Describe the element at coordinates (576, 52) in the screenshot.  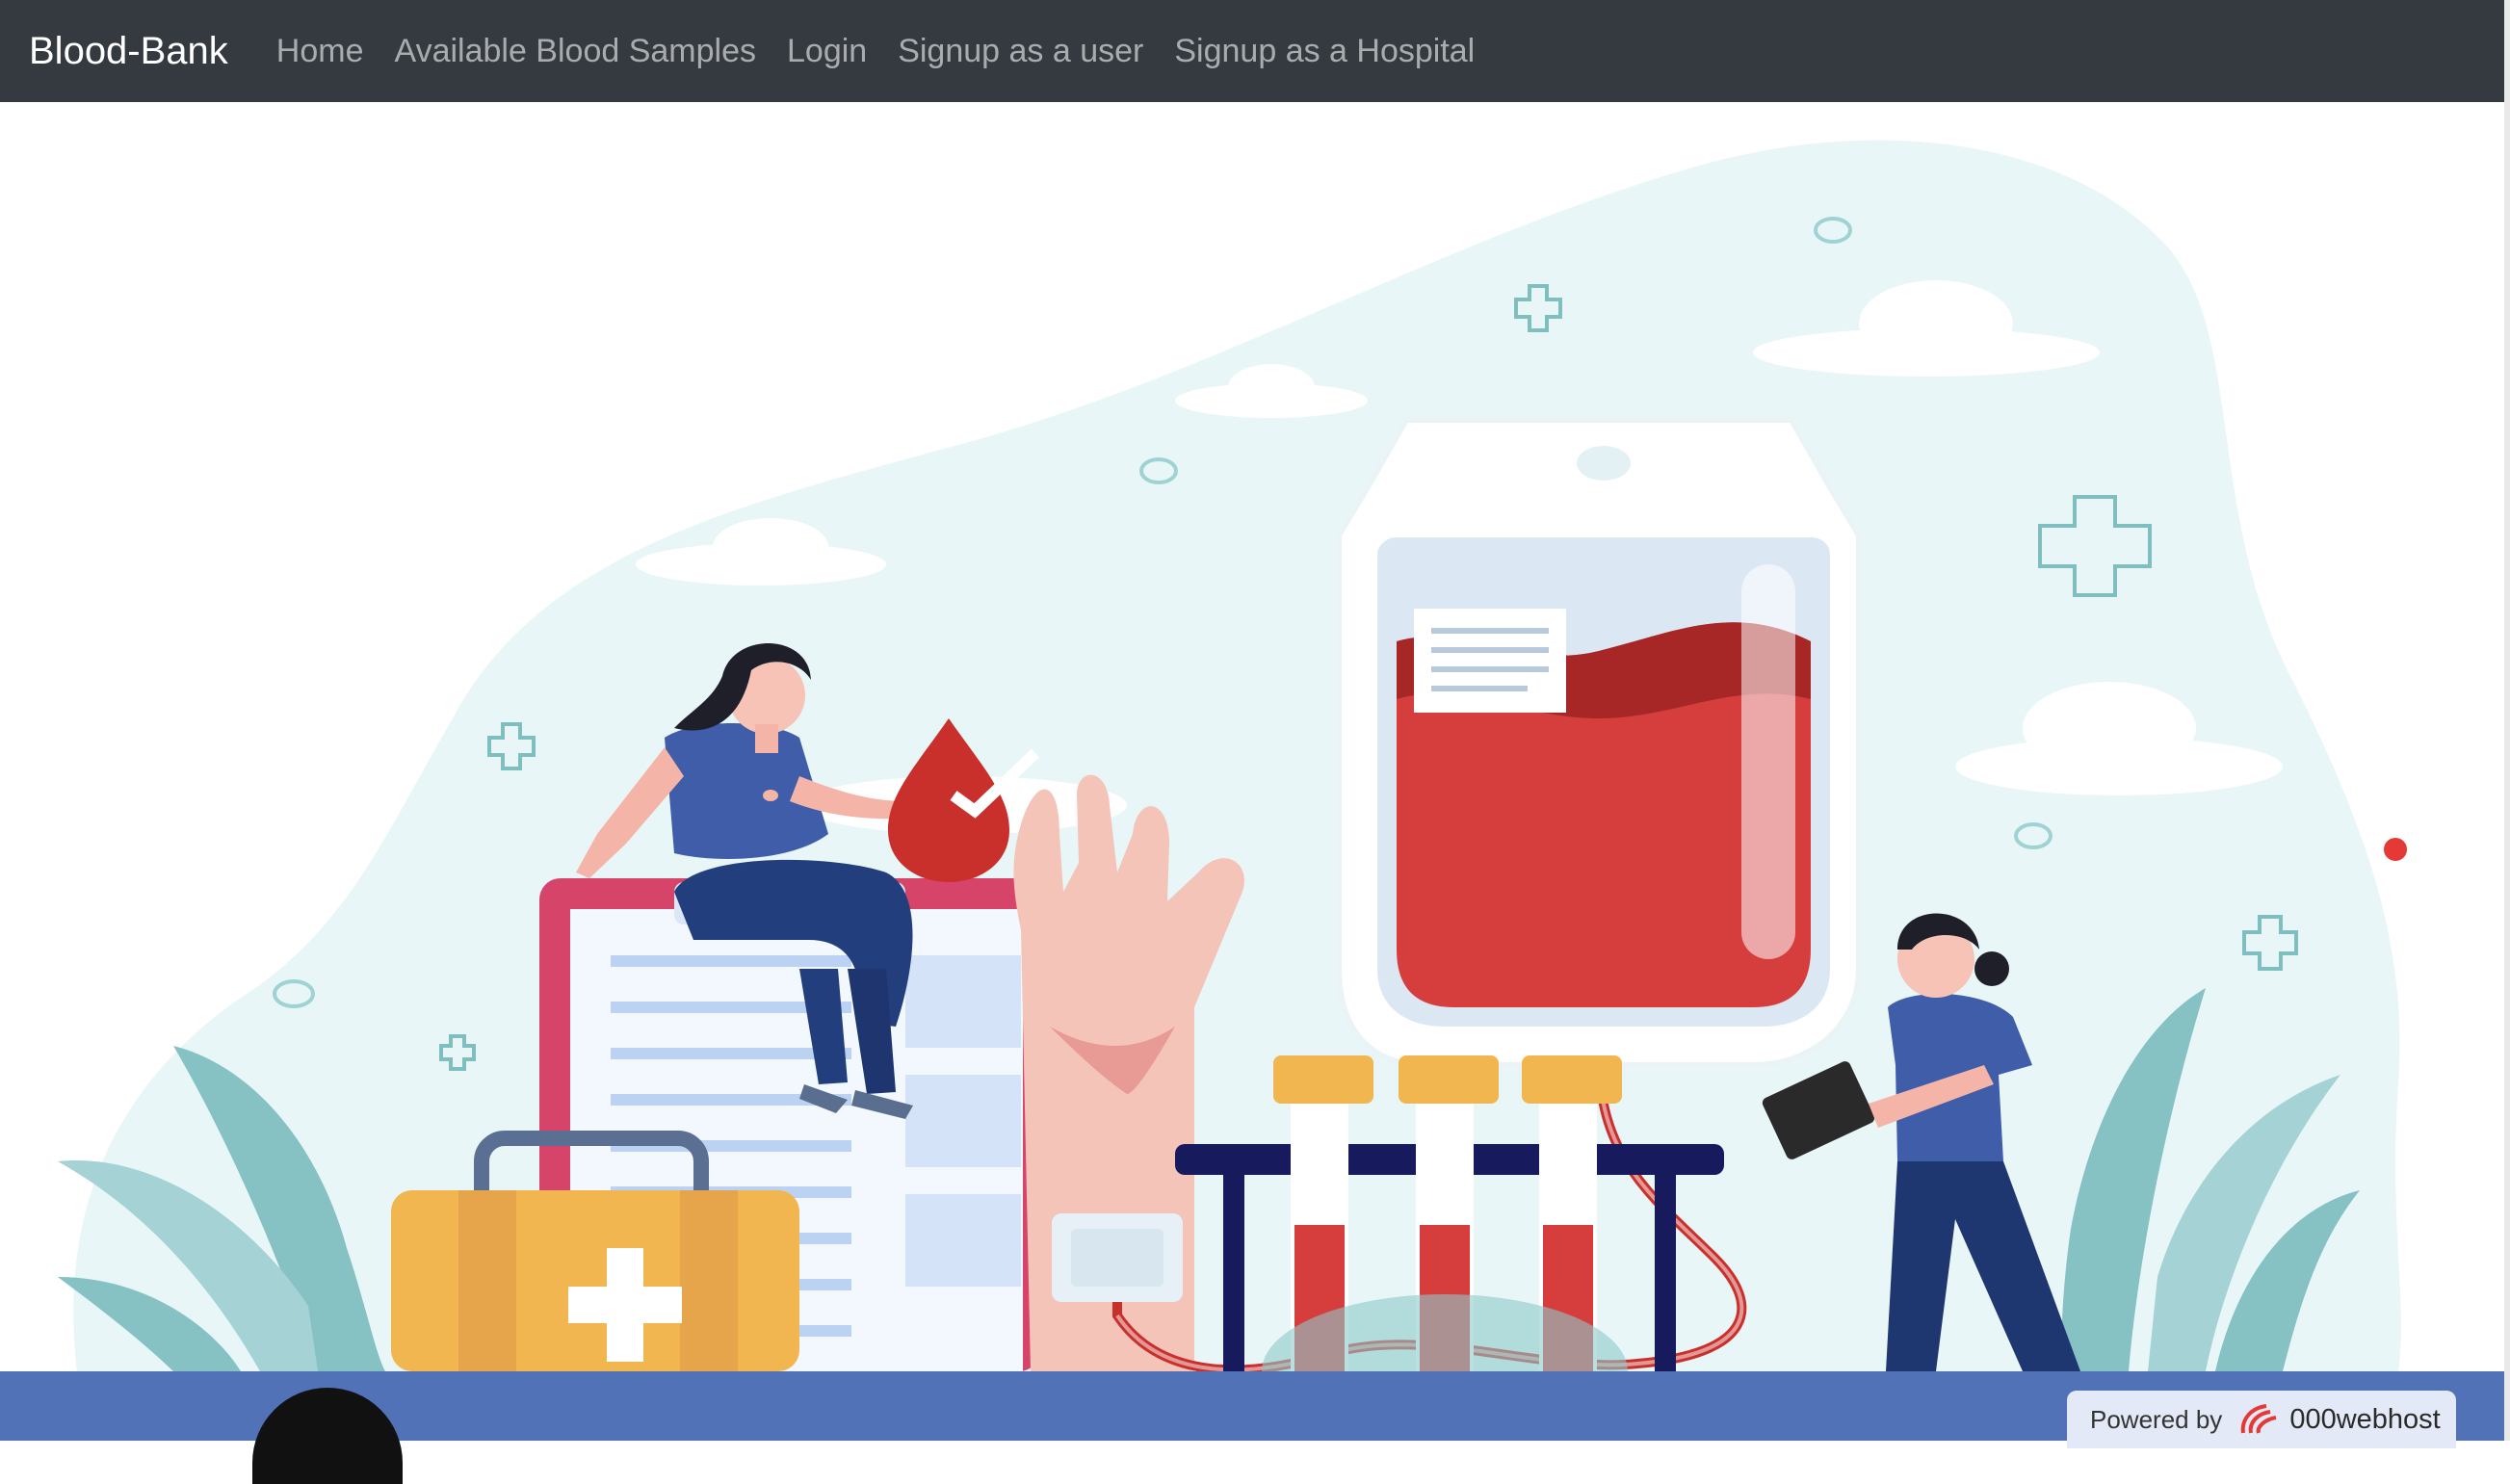
I see `nav-link-available-blood-samples: Available Blood Samples` at that location.